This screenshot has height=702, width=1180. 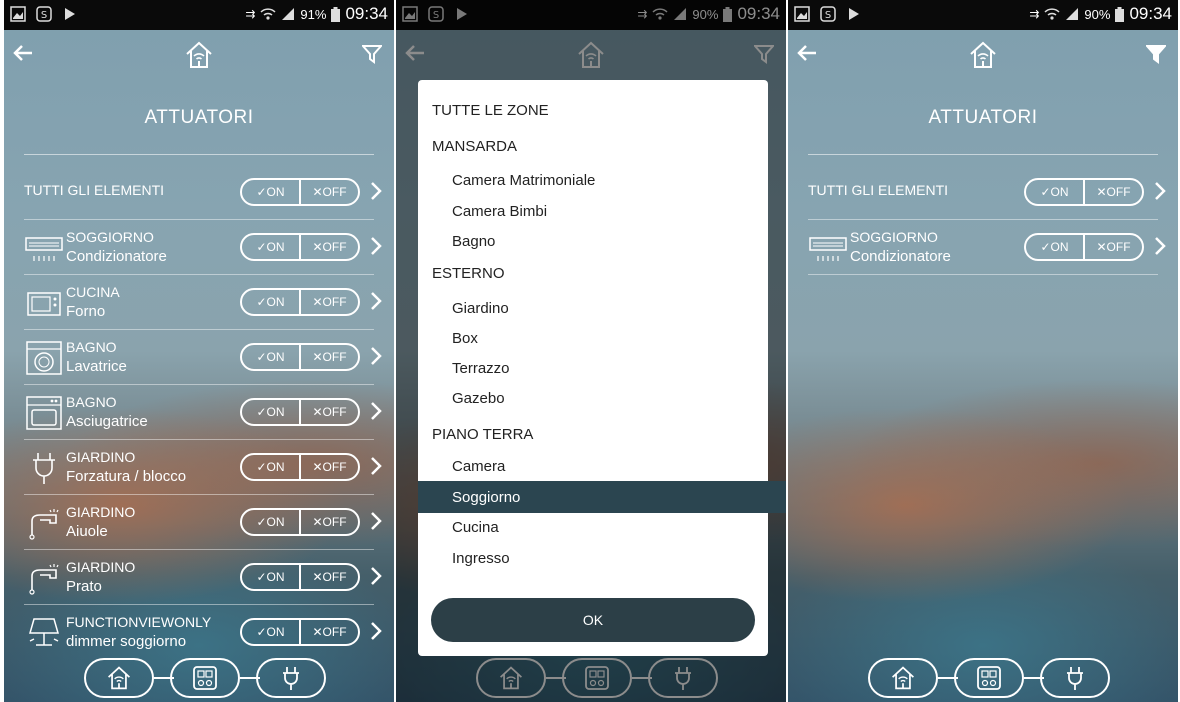 What do you see at coordinates (199, 467) in the screenshot?
I see `list-item: GIARDINO Forzatura / blocco ✓ON ✕OFF` at bounding box center [199, 467].